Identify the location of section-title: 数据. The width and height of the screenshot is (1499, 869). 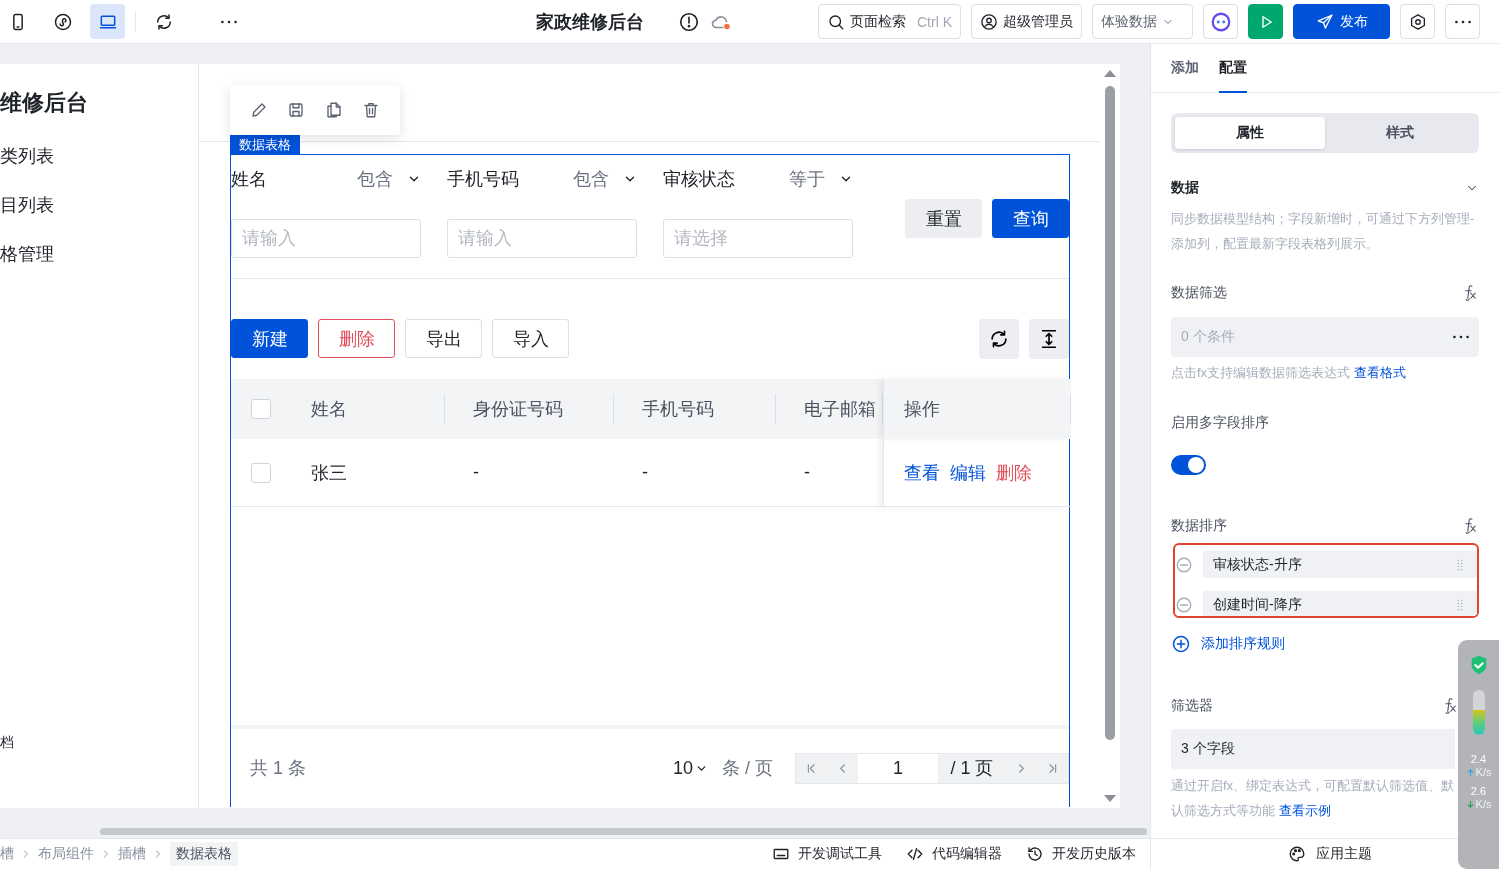
(1185, 188).